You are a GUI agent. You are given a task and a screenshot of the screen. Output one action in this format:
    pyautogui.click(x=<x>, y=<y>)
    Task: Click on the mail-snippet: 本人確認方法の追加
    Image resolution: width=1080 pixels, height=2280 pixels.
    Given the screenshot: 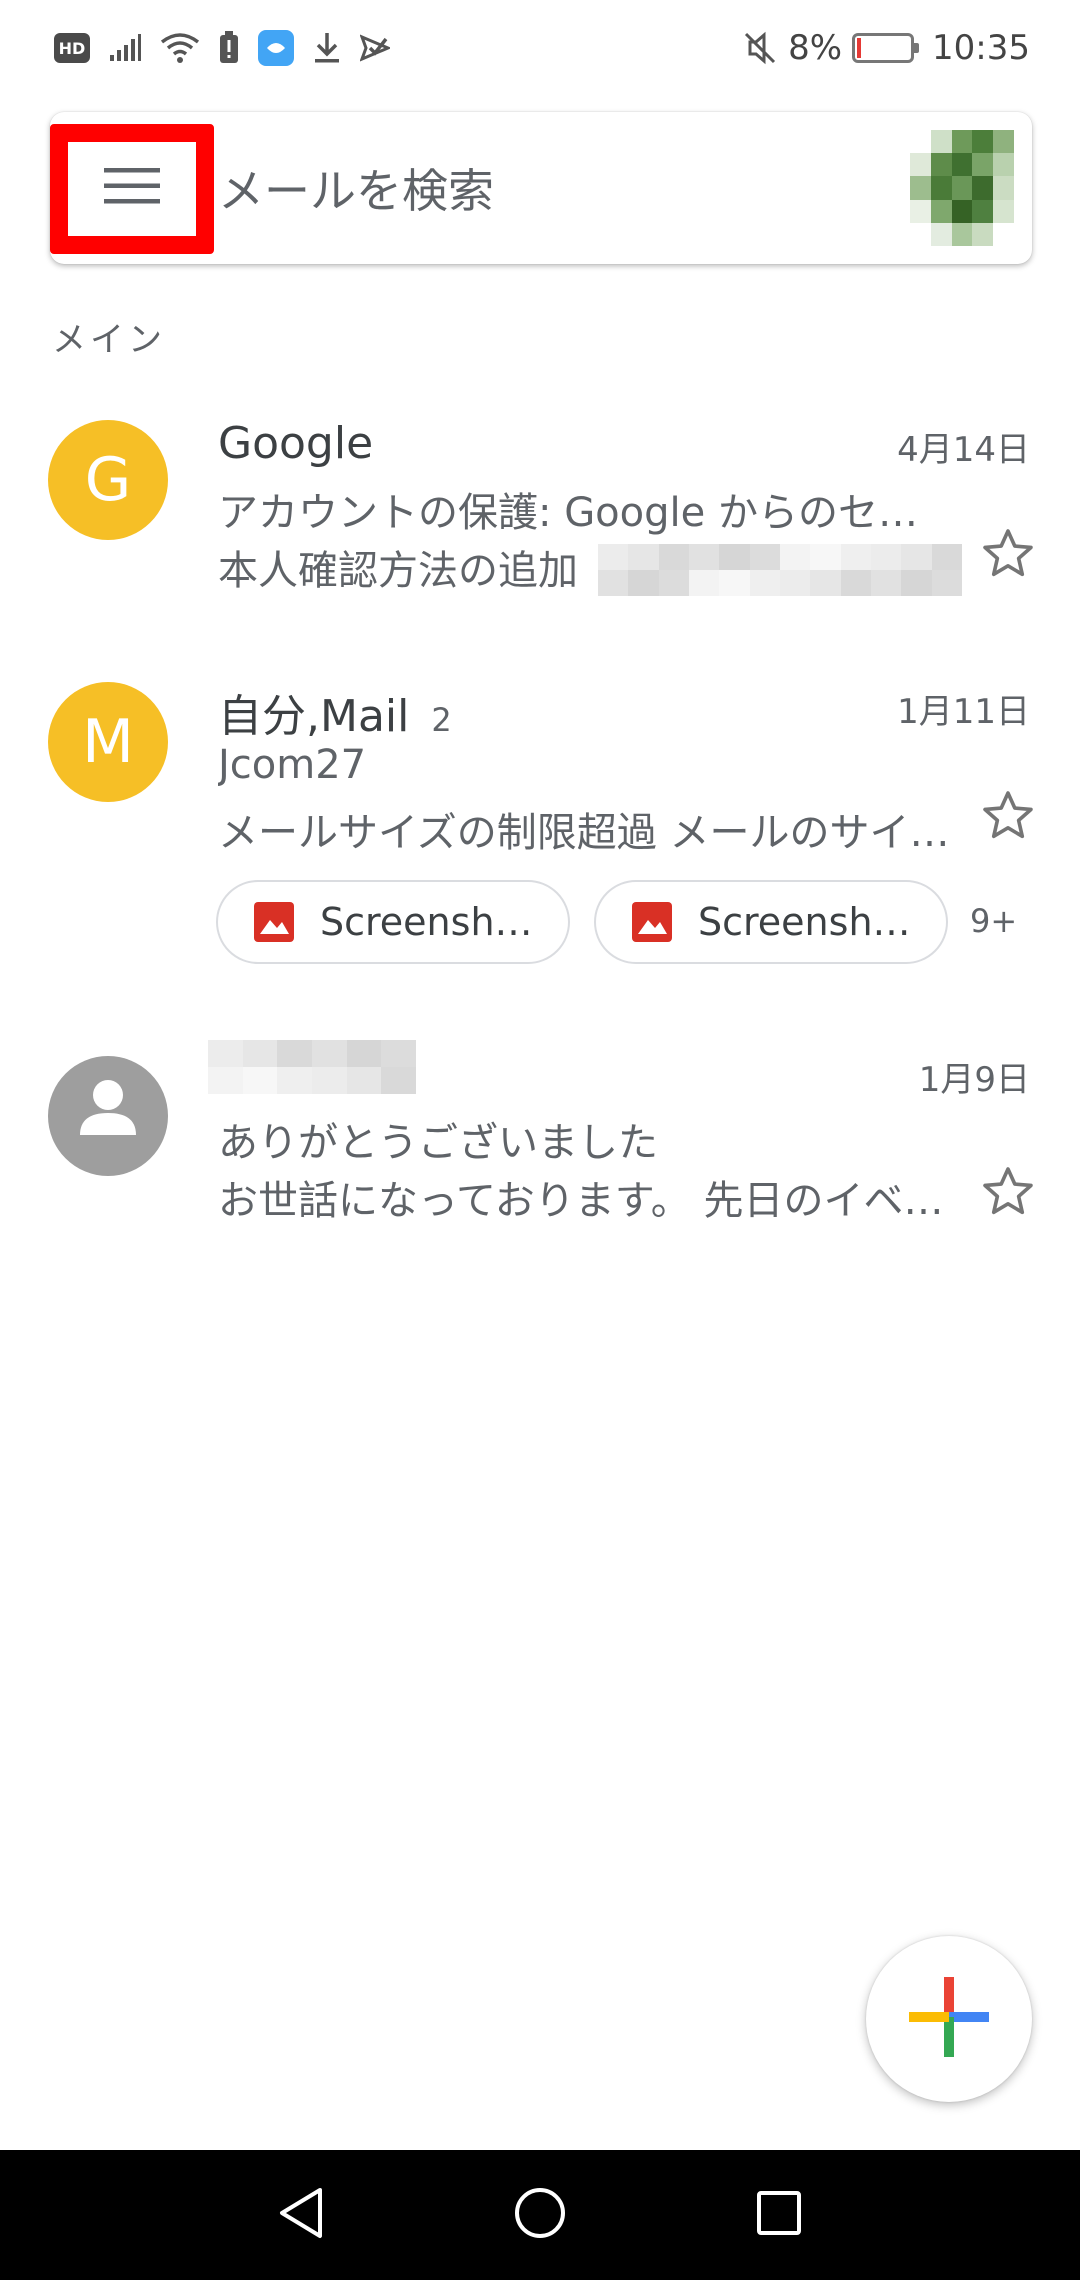 What is the action you would take?
    pyautogui.click(x=398, y=571)
    